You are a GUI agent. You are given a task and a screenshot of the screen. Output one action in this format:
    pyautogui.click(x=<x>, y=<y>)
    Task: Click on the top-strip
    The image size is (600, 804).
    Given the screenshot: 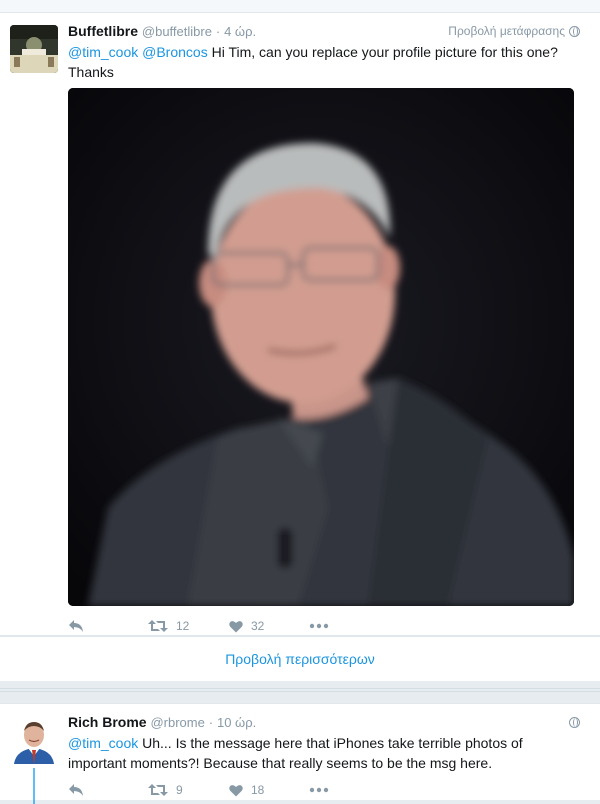 What is the action you would take?
    pyautogui.click(x=300, y=6)
    